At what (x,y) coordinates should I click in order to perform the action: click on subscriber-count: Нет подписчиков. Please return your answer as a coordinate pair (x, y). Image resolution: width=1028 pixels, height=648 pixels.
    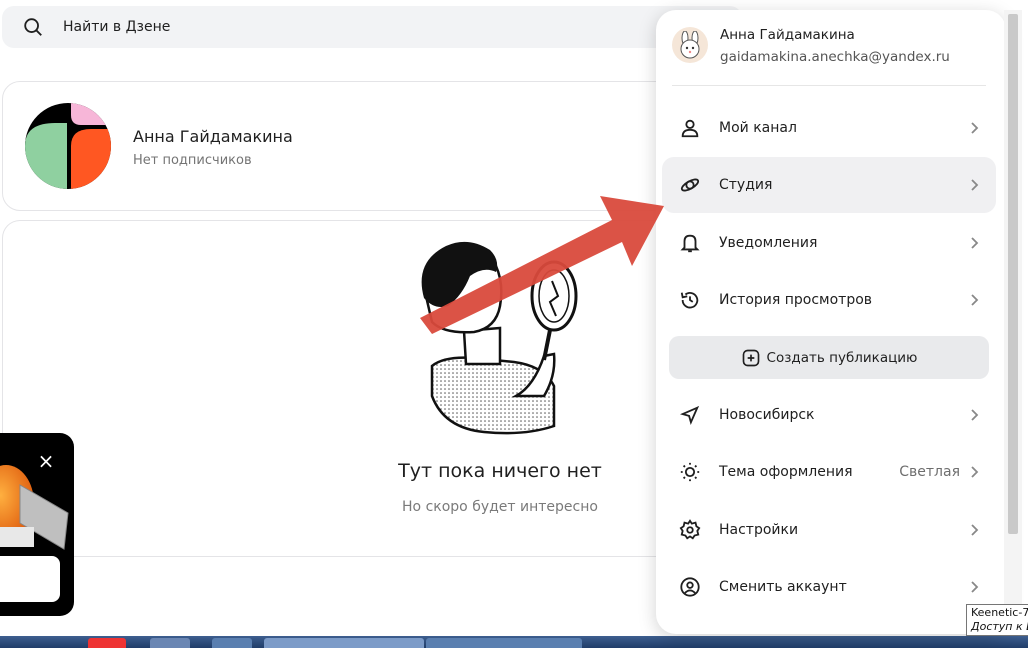
    Looking at the image, I should click on (192, 160).